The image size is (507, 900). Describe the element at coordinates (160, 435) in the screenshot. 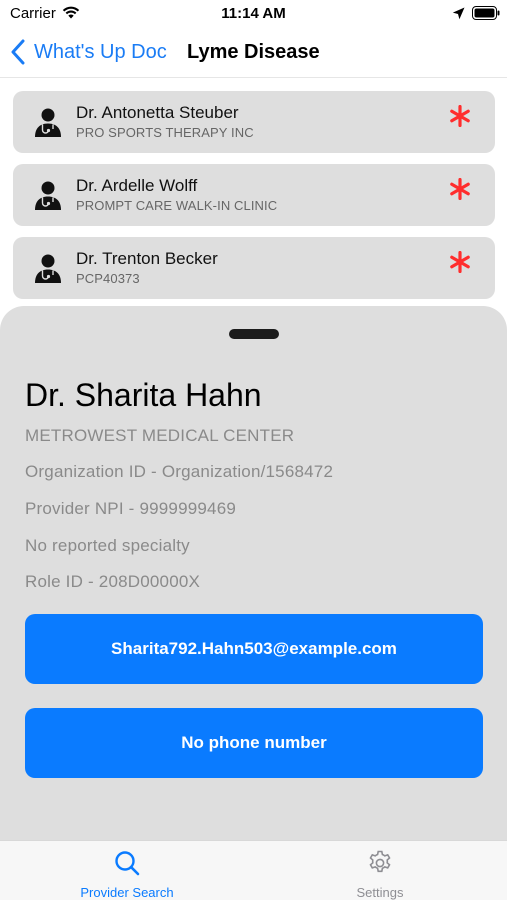

I see `detail-organization: METROWEST MEDICAL CENTER` at that location.